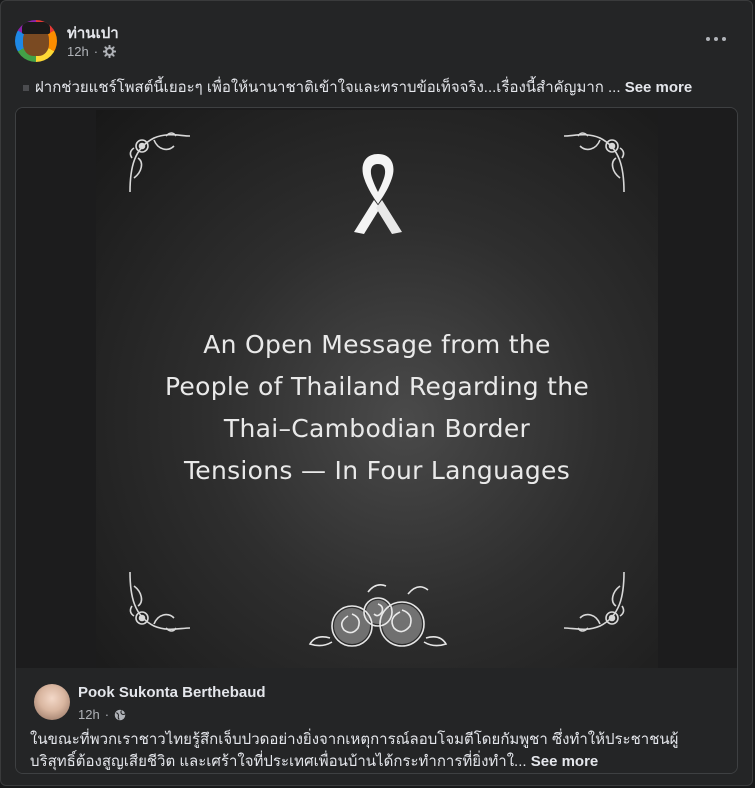  Describe the element at coordinates (93, 33) in the screenshot. I see `author-name: ท่านเปา` at that location.